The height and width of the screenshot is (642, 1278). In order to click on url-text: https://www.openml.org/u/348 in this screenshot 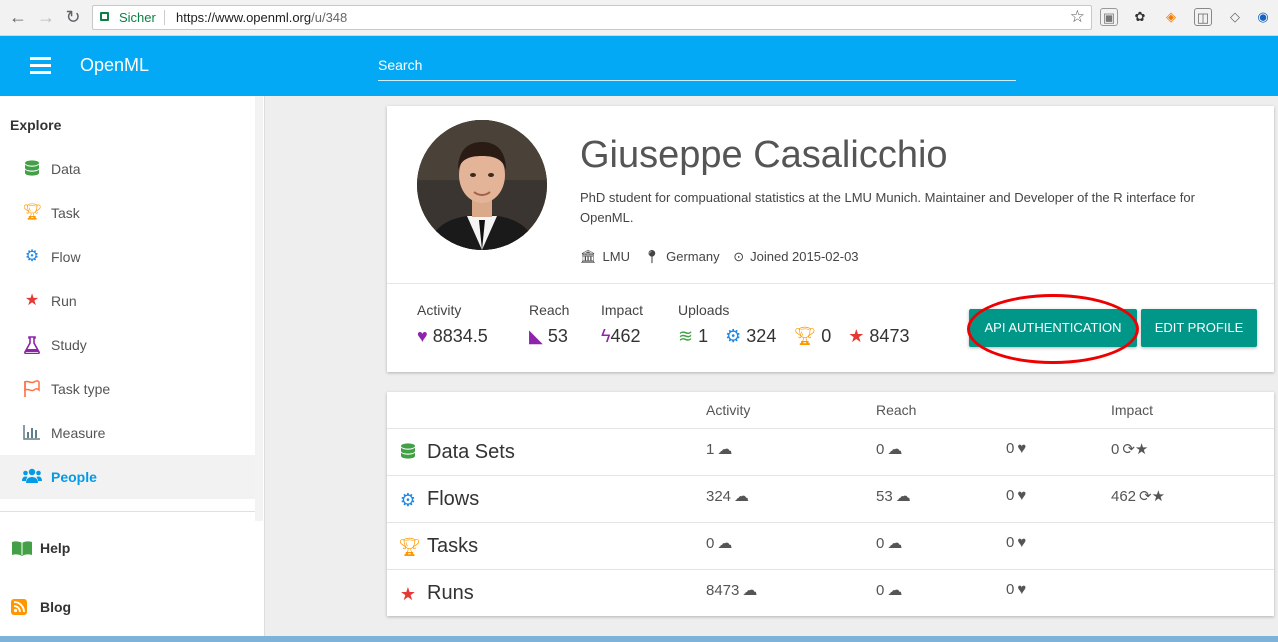, I will do `click(261, 17)`.